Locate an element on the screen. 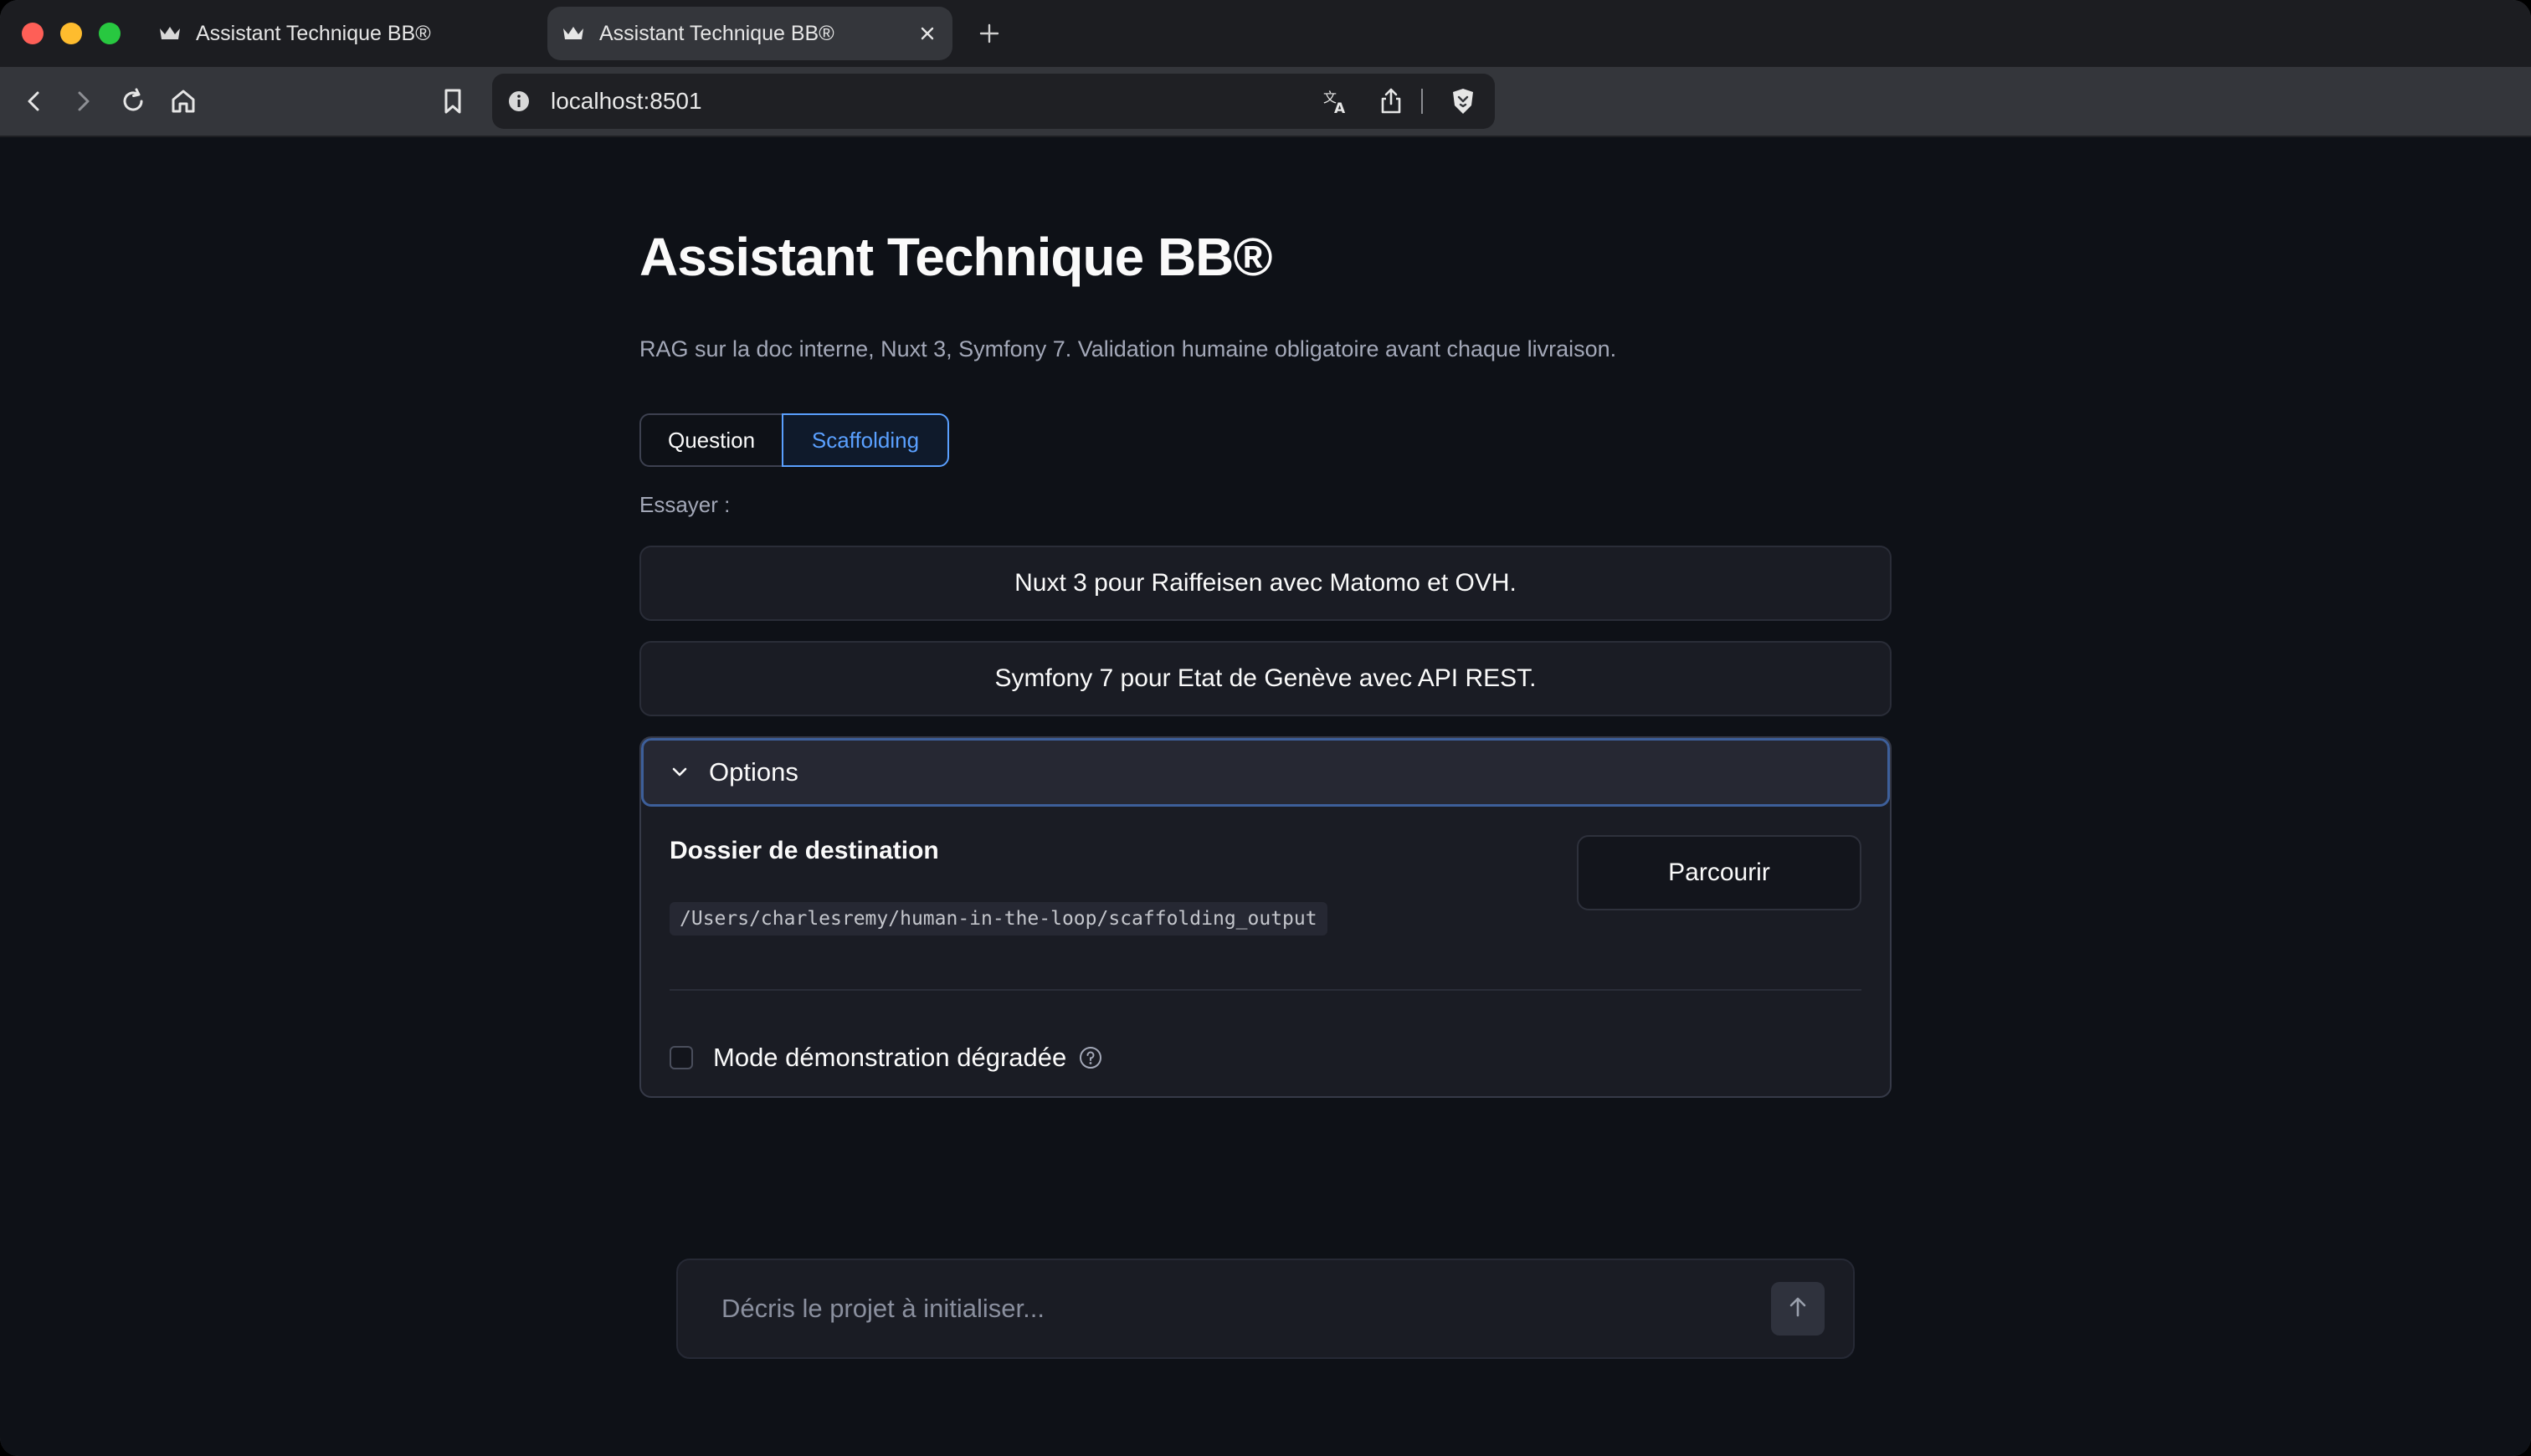 This screenshot has height=1456, width=2531. browser-tab-1: Assistant Technique BB® is located at coordinates (340, 33).